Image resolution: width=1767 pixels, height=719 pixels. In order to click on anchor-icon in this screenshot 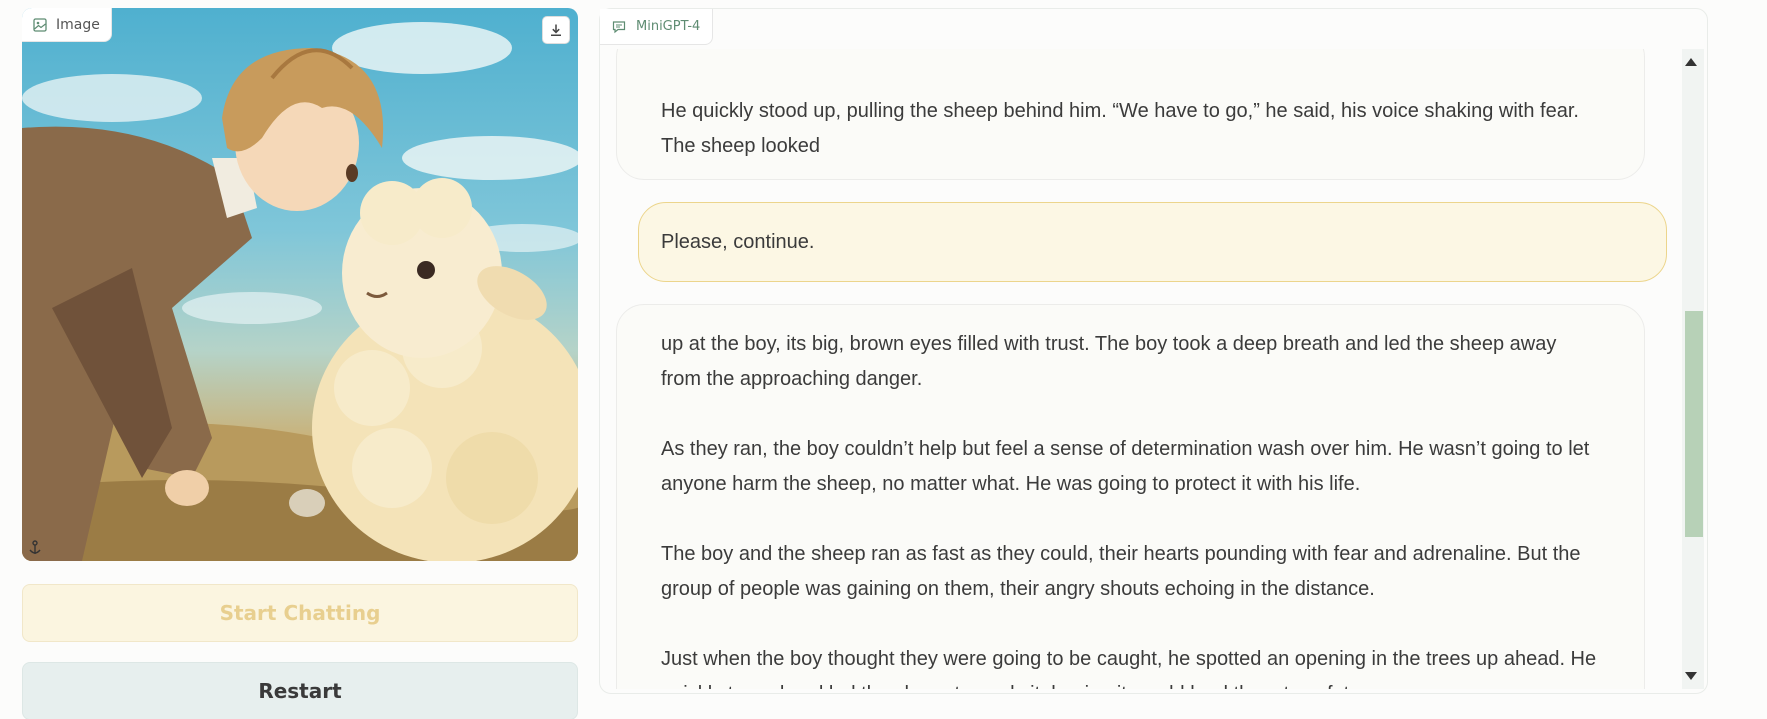, I will do `click(35, 547)`.